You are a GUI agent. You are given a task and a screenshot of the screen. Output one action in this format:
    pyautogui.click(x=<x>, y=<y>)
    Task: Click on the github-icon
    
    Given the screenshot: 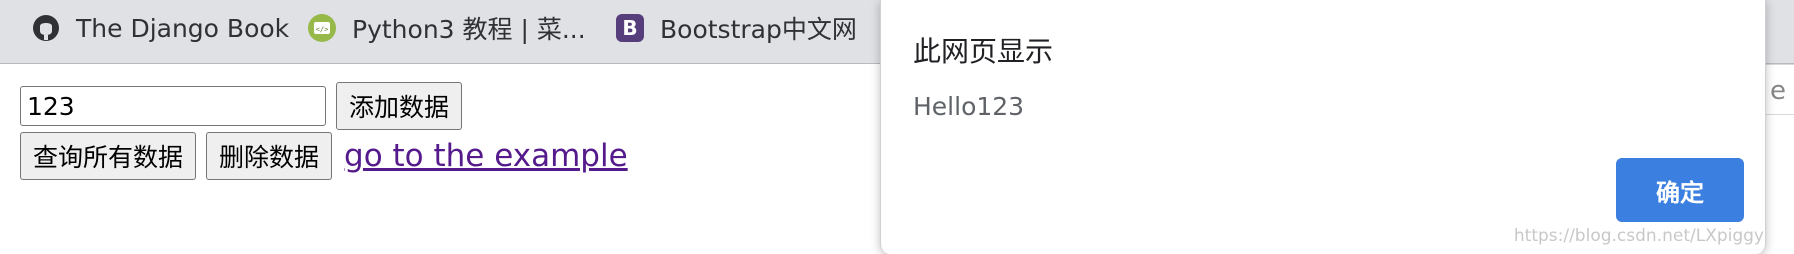 What is the action you would take?
    pyautogui.click(x=46, y=28)
    